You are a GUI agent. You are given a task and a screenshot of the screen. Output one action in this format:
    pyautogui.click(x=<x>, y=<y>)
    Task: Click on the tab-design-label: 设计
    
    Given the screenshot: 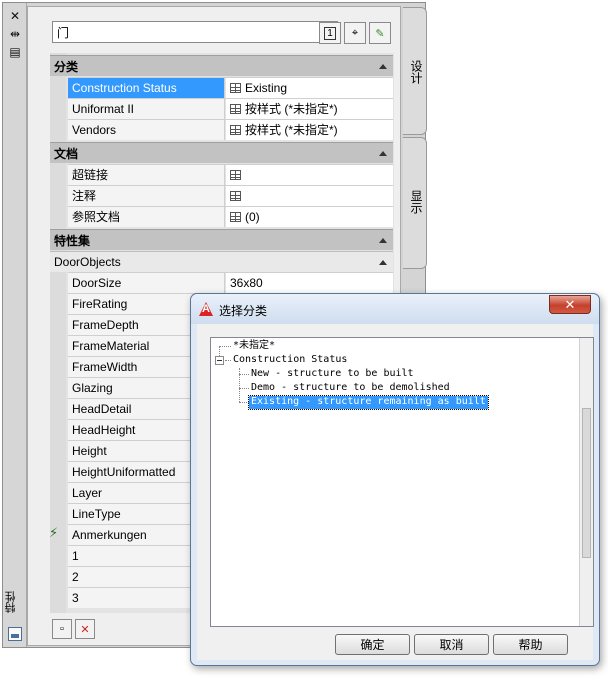 What is the action you would take?
    pyautogui.click(x=416, y=72)
    